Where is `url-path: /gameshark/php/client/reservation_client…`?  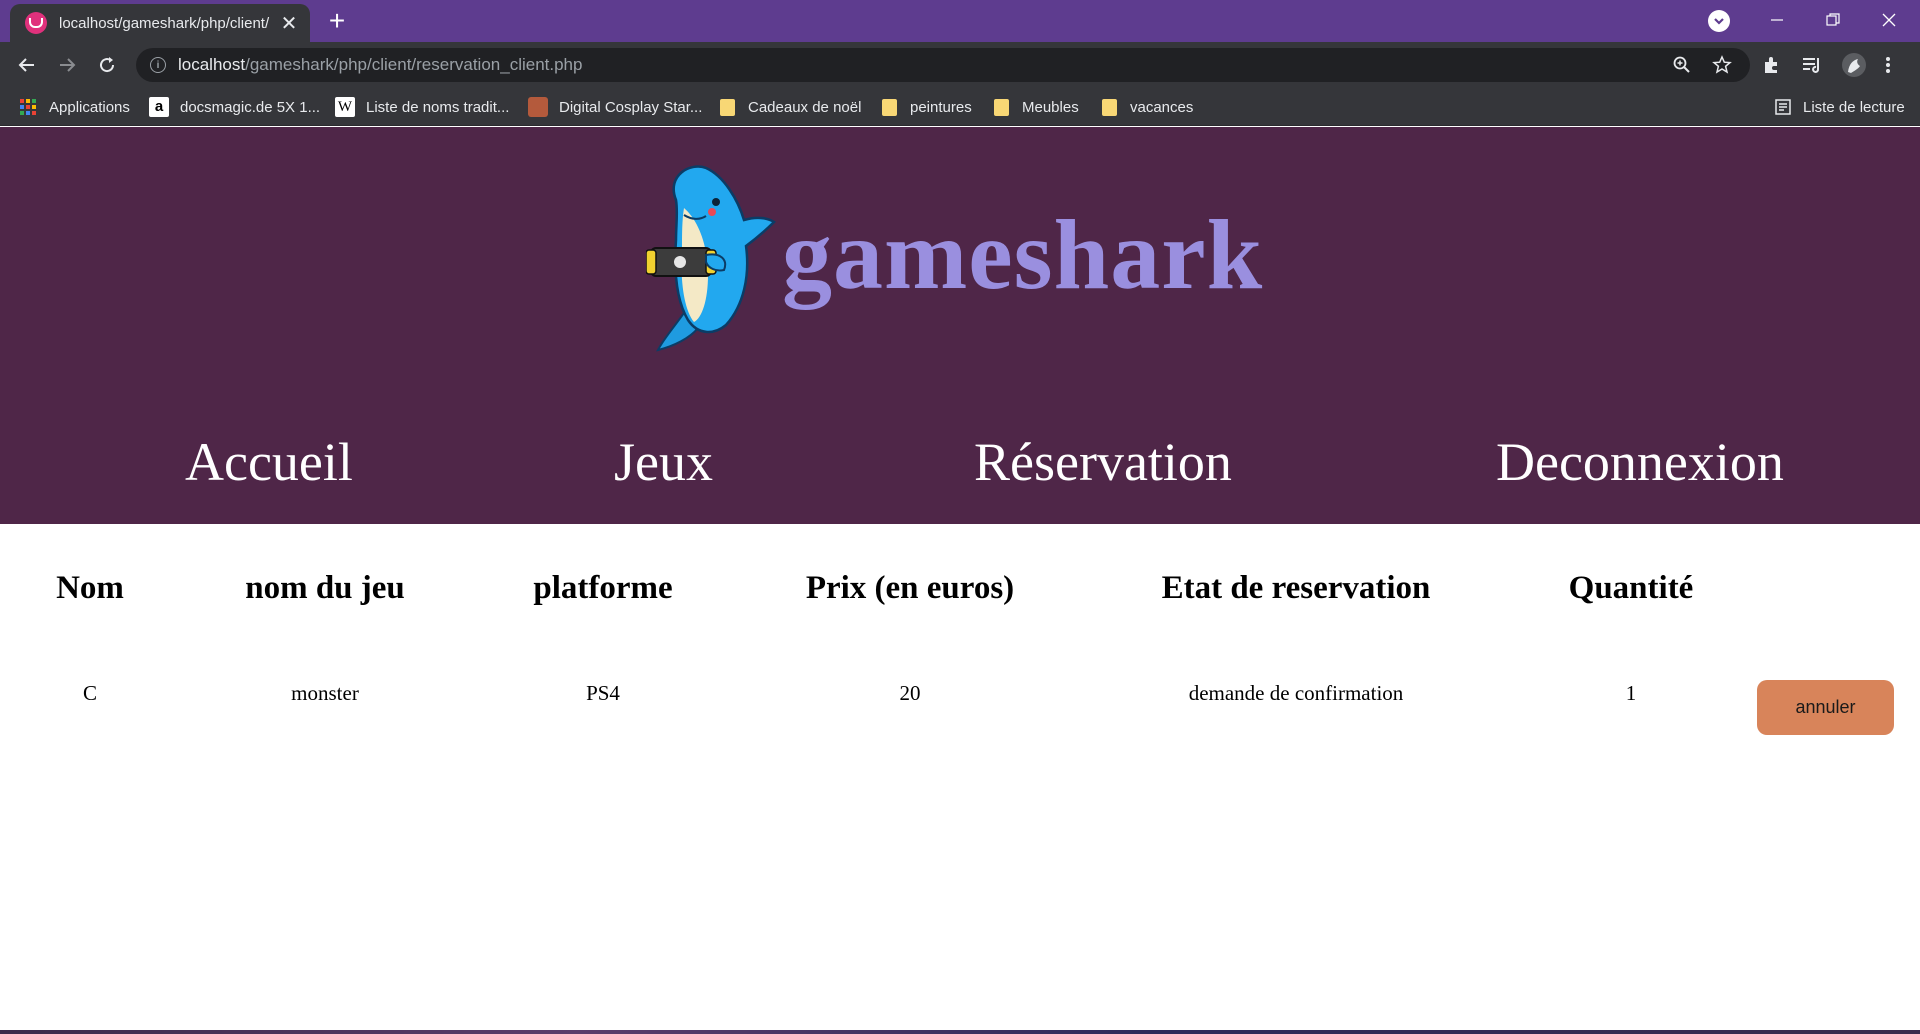 url-path: /gameshark/php/client/reservation_client… is located at coordinates (414, 64).